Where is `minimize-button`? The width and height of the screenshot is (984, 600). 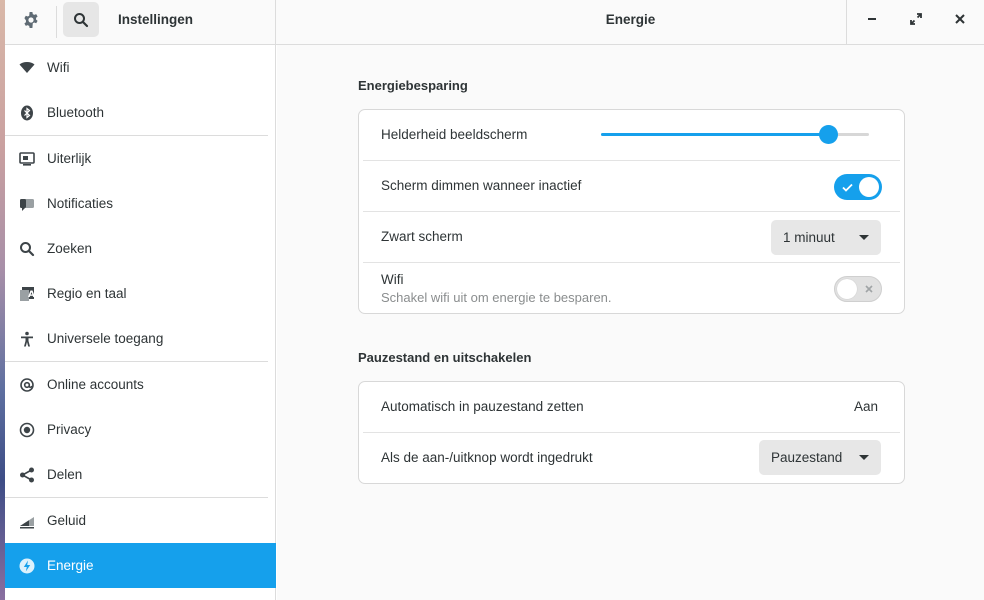
minimize-button is located at coordinates (872, 19).